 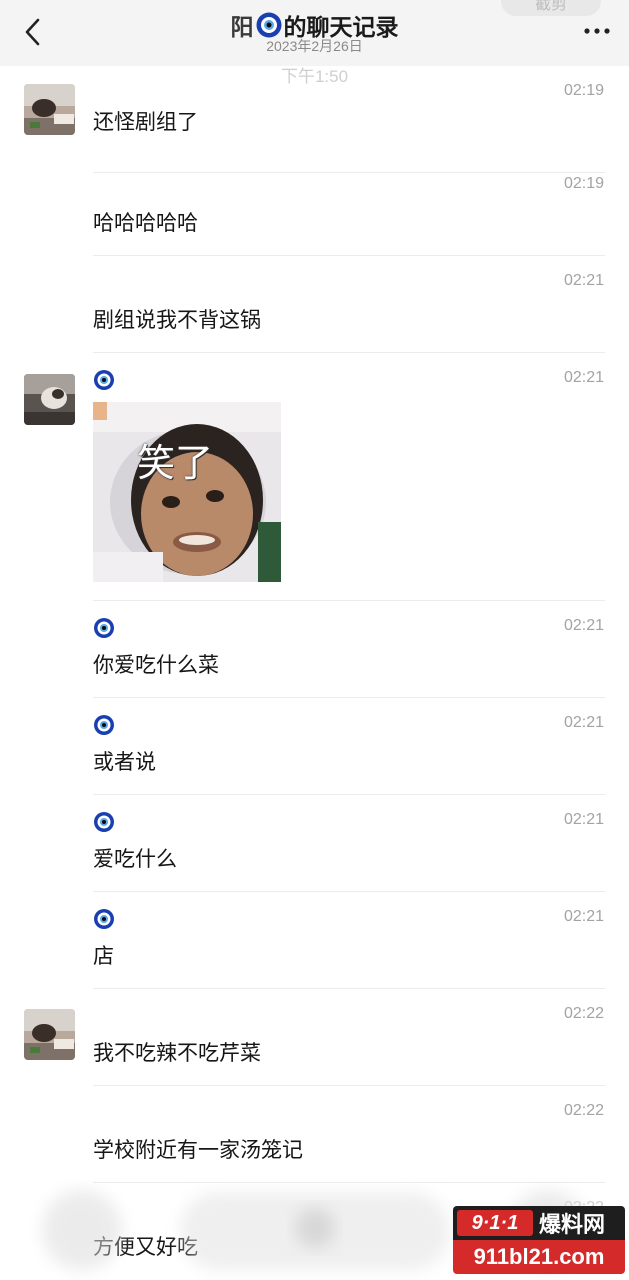 I want to click on more-button, so click(x=597, y=31).